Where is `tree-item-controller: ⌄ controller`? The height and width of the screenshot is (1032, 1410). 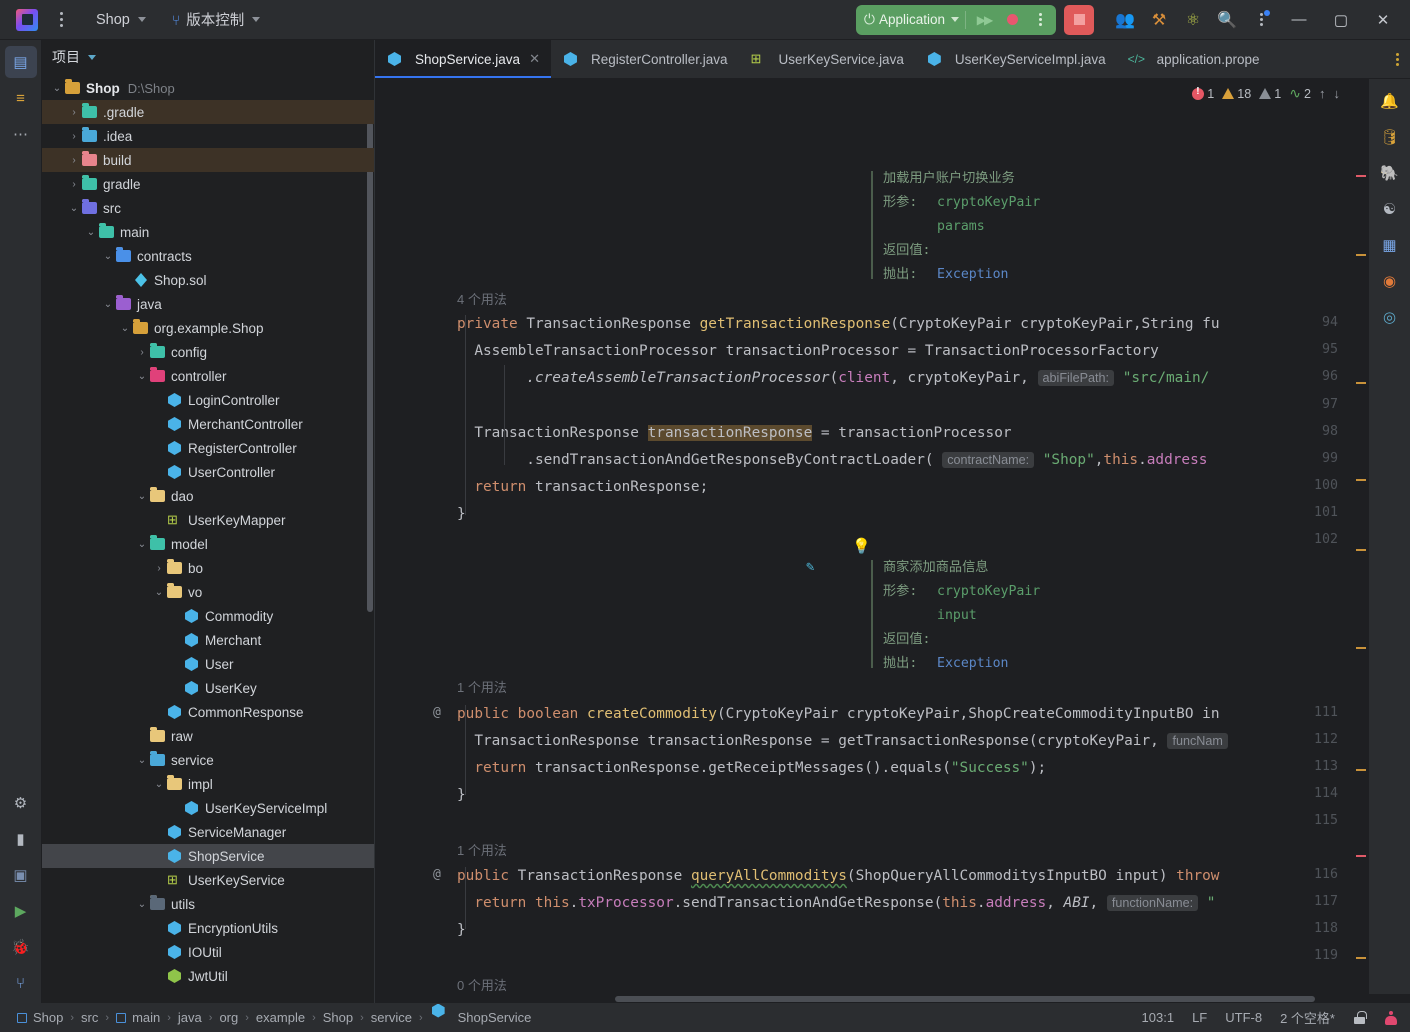 tree-item-controller: ⌄ controller is located at coordinates (208, 376).